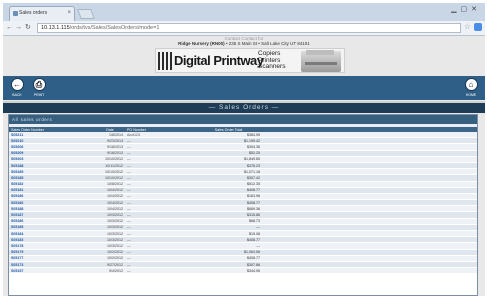  Describe the element at coordinates (110, 271) in the screenshot. I see `order-date: 9/4/2012` at that location.